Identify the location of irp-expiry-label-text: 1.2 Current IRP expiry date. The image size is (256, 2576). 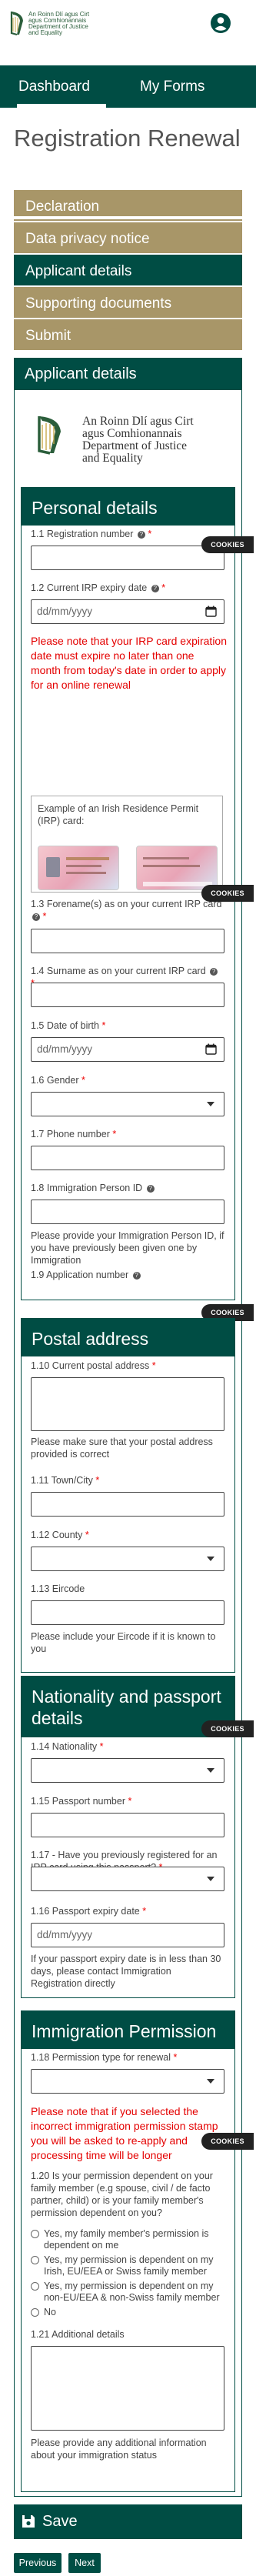
(89, 588).